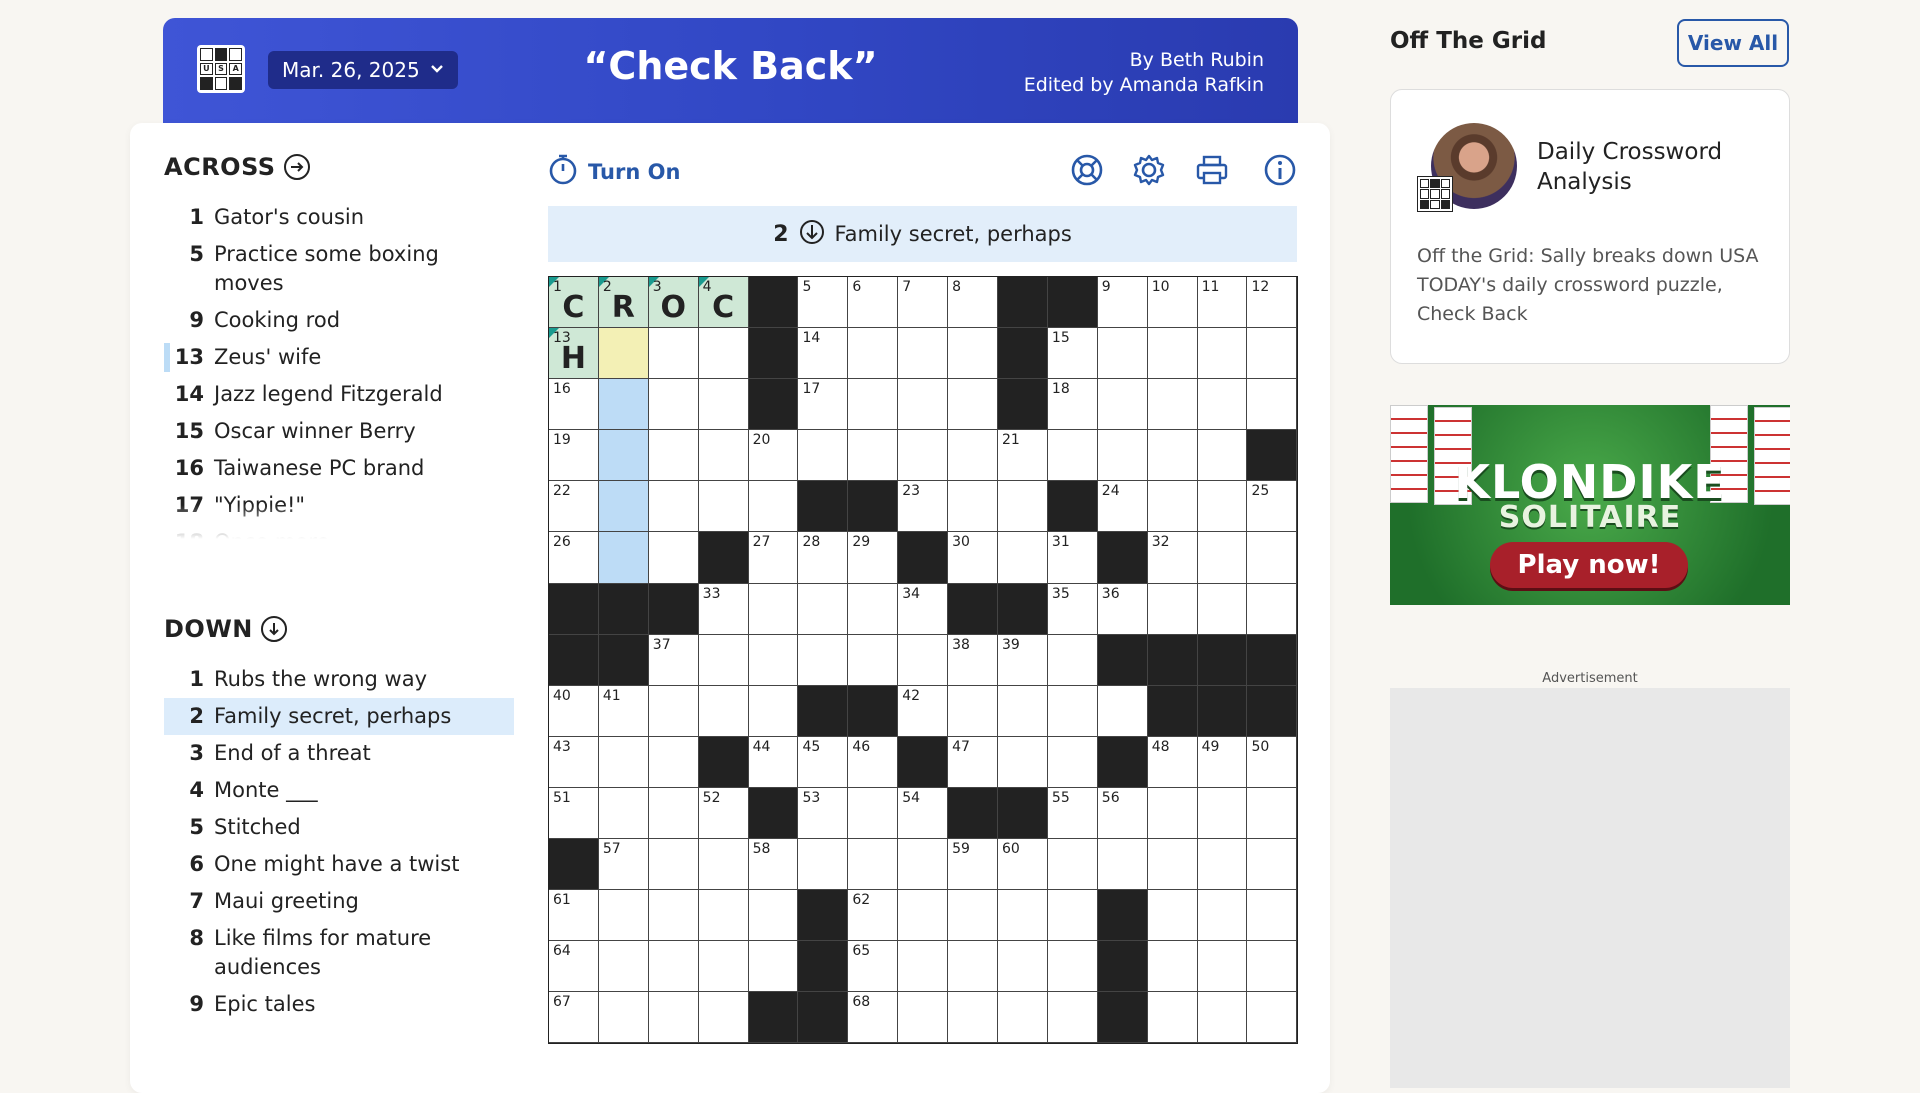 The height and width of the screenshot is (1093, 1920). What do you see at coordinates (973, 660) in the screenshot?
I see `grid-cell: 38` at bounding box center [973, 660].